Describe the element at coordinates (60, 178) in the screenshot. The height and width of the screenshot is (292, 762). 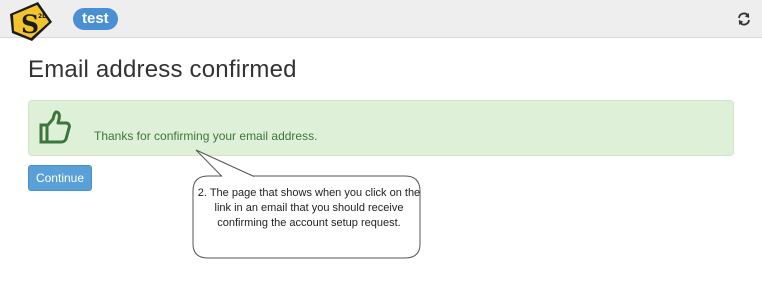
I see `continue-button: Continue` at that location.